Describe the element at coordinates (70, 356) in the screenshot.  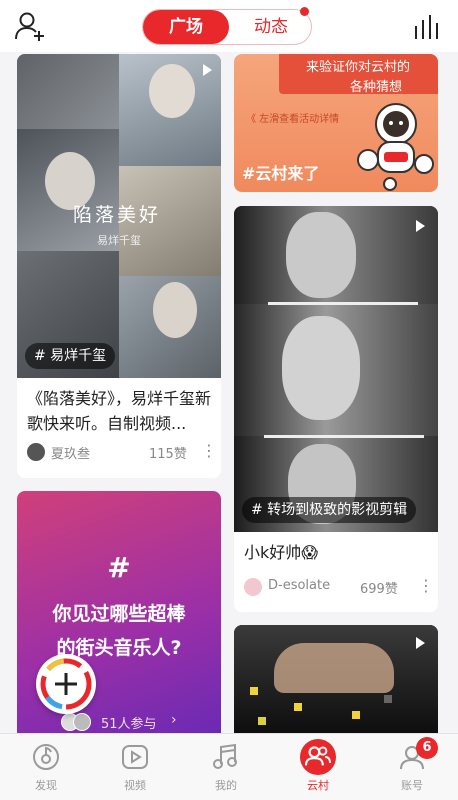
I see `topic-tag: # 易烊千玺` at that location.